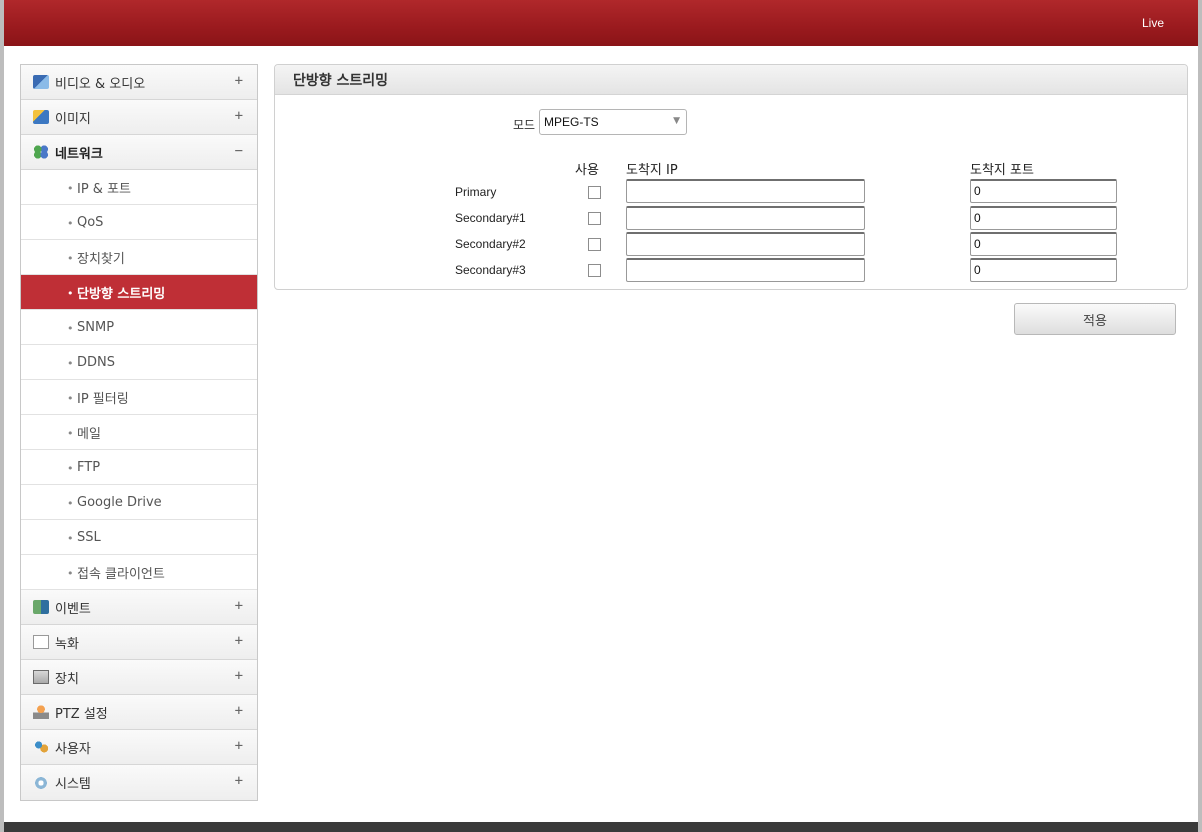 This screenshot has height=832, width=1202. What do you see at coordinates (139, 607) in the screenshot?
I see `menu-event: 이벤트 +` at bounding box center [139, 607].